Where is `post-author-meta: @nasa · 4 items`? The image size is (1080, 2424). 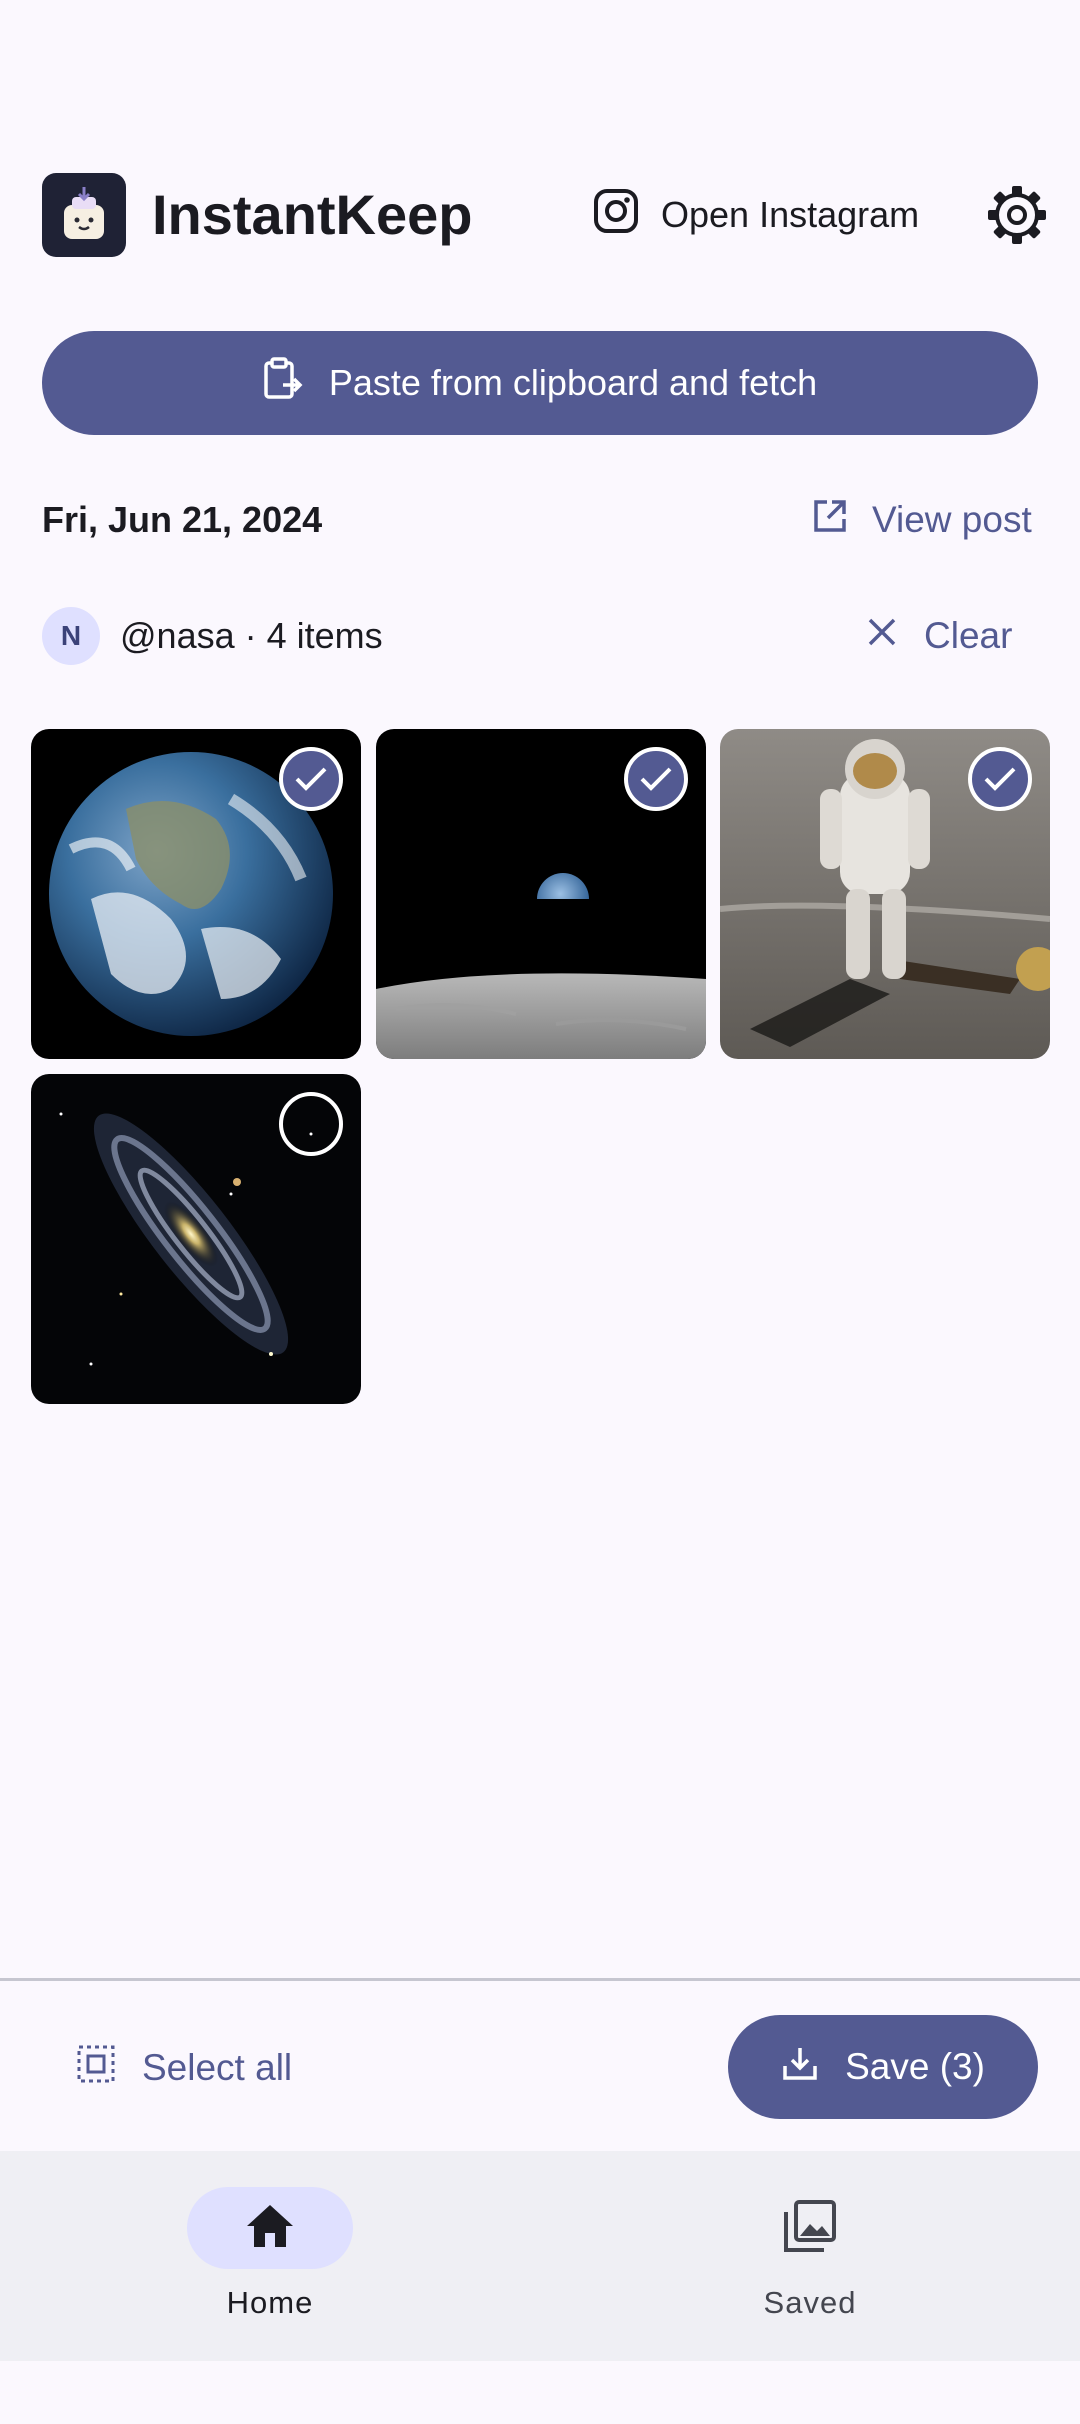 post-author-meta: @nasa · 4 items is located at coordinates (251, 635).